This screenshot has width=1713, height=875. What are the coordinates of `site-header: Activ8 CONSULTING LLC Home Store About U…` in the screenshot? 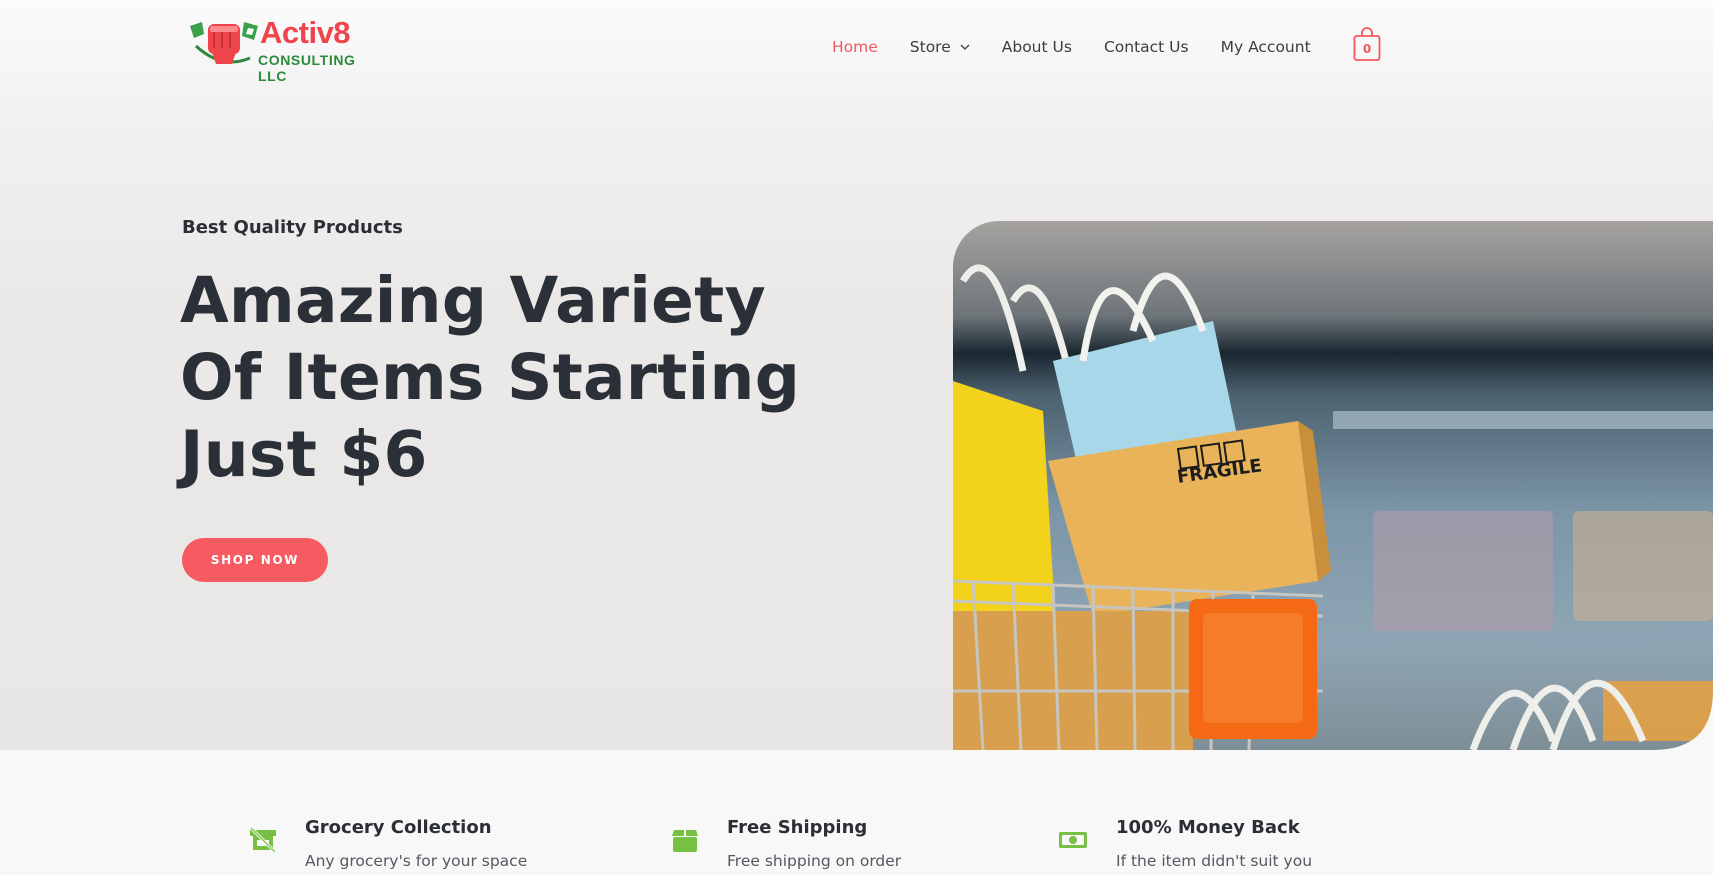 It's located at (856, 46).